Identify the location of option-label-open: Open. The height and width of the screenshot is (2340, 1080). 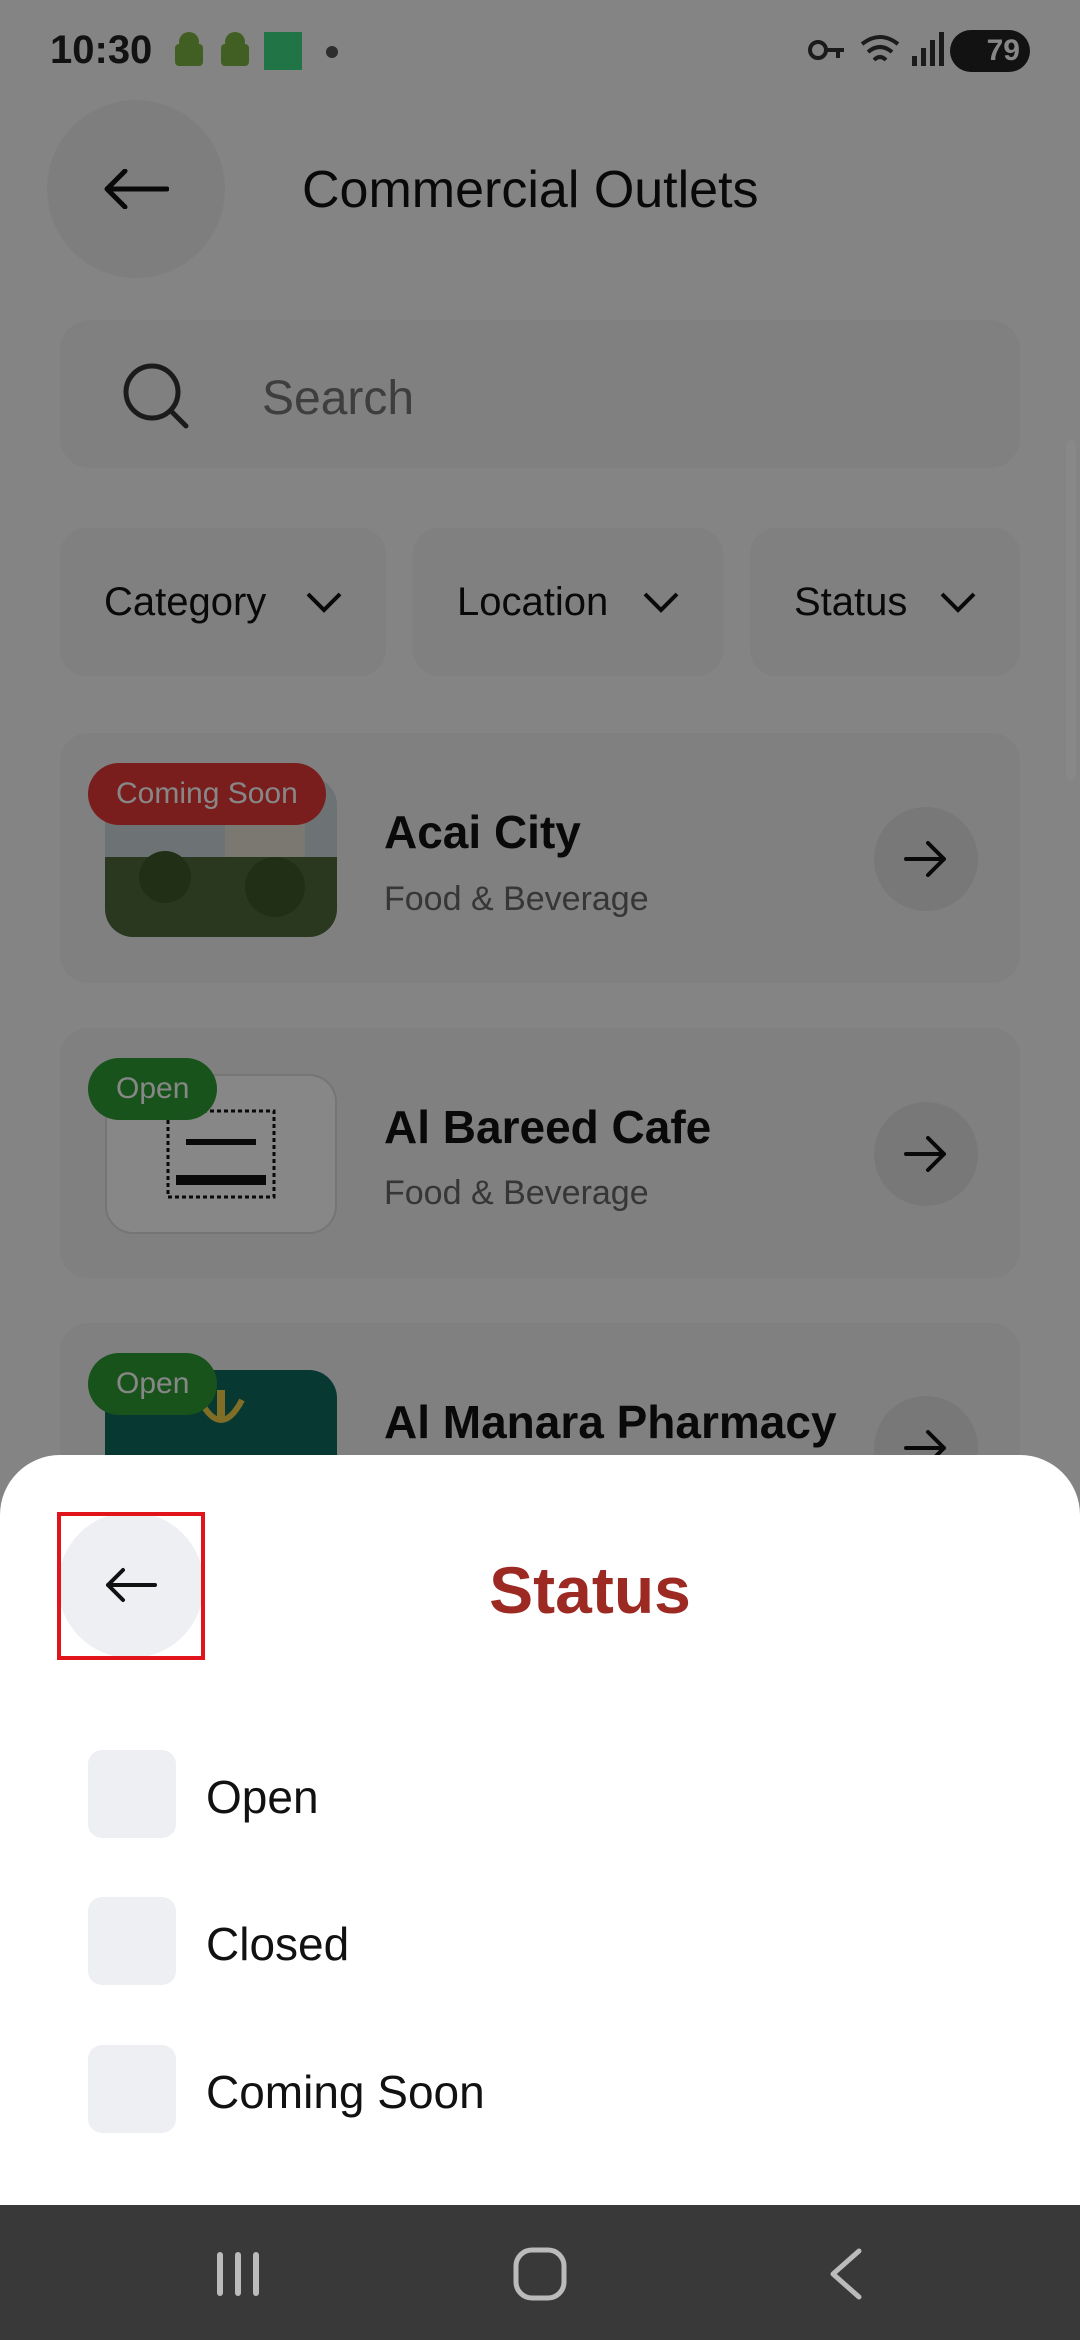
(262, 1797).